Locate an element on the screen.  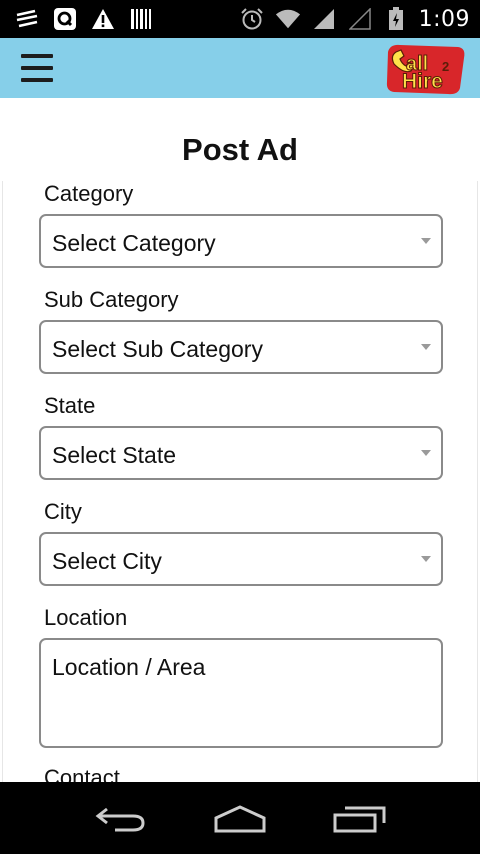
page-title: Post Ad is located at coordinates (240, 149).